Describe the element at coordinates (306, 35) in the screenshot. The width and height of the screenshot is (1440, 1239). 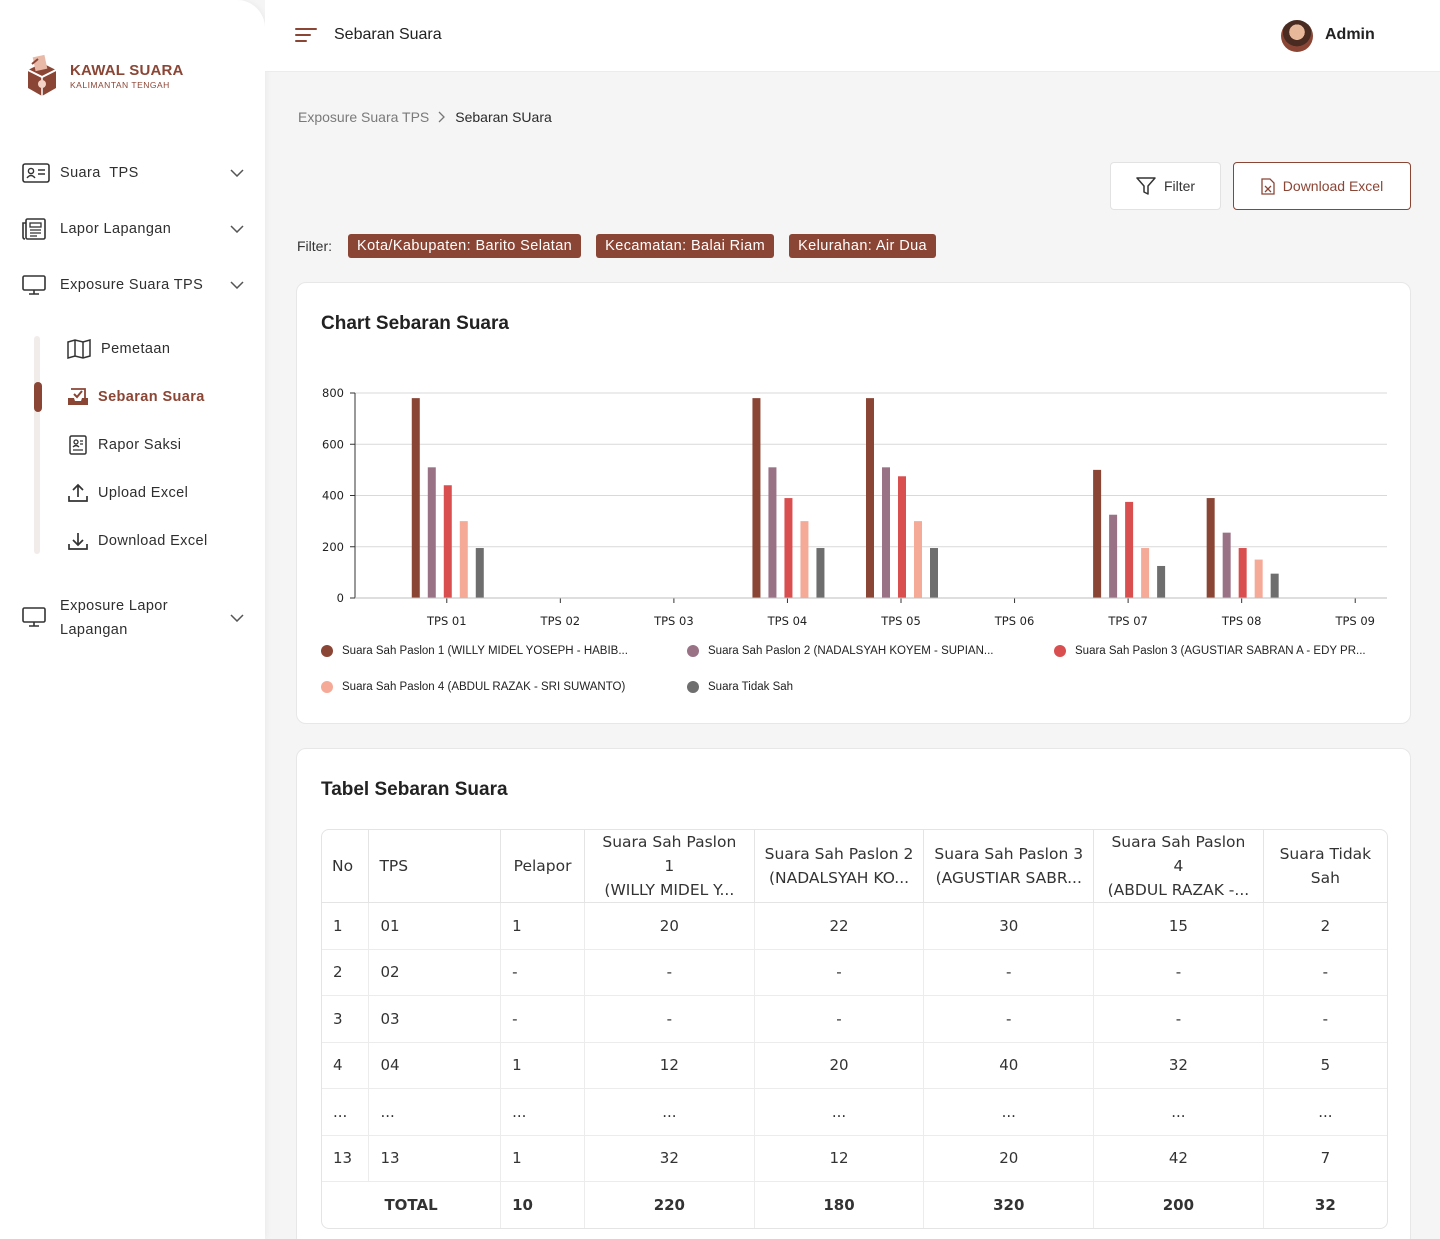
I see `menu-icon` at that location.